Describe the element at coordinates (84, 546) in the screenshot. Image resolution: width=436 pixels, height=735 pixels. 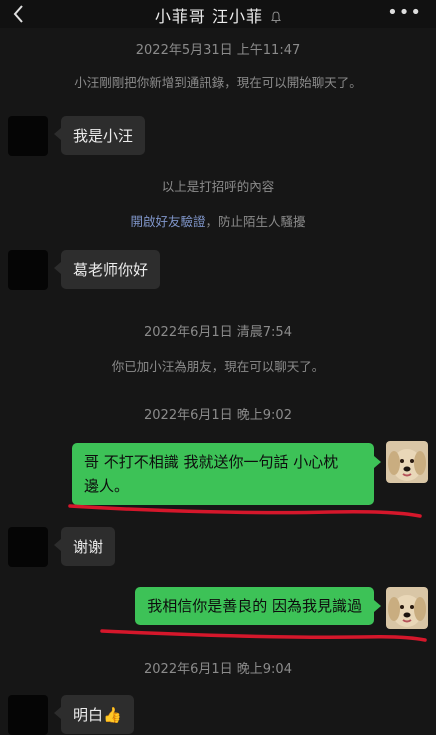
I see `received-message-bubble: 谢谢` at that location.